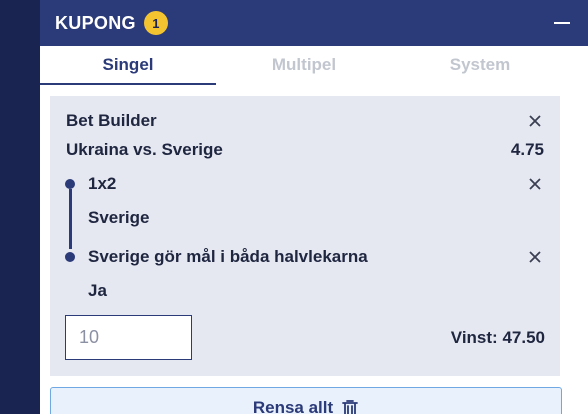 The width and height of the screenshot is (588, 414). Describe the element at coordinates (316, 184) in the screenshot. I see `selection-market-row-1: 1x2` at that location.